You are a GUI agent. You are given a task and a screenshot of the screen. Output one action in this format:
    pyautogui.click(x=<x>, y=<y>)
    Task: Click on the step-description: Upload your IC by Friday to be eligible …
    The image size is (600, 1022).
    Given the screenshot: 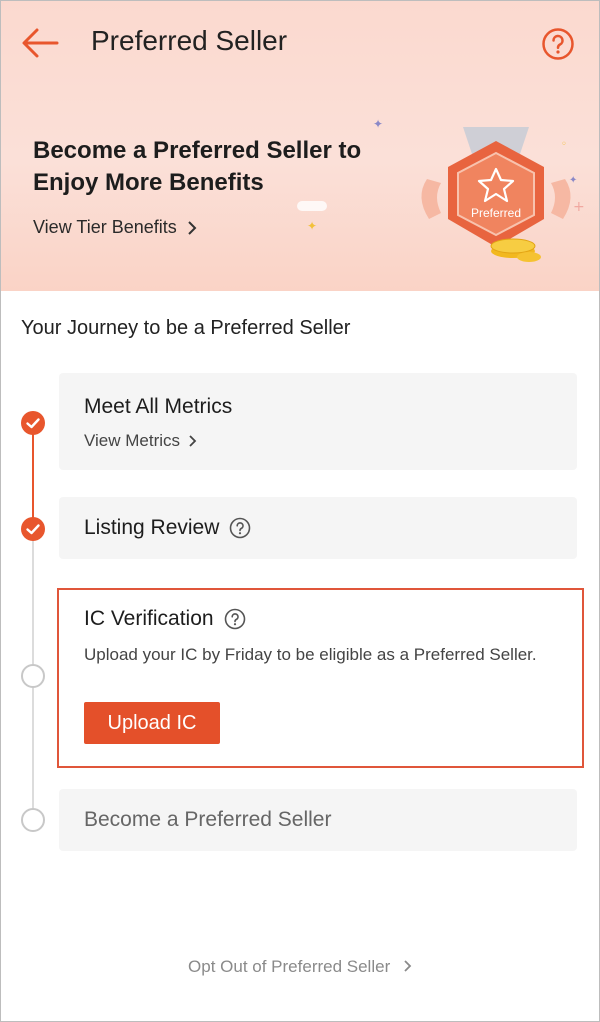 What is the action you would take?
    pyautogui.click(x=310, y=654)
    